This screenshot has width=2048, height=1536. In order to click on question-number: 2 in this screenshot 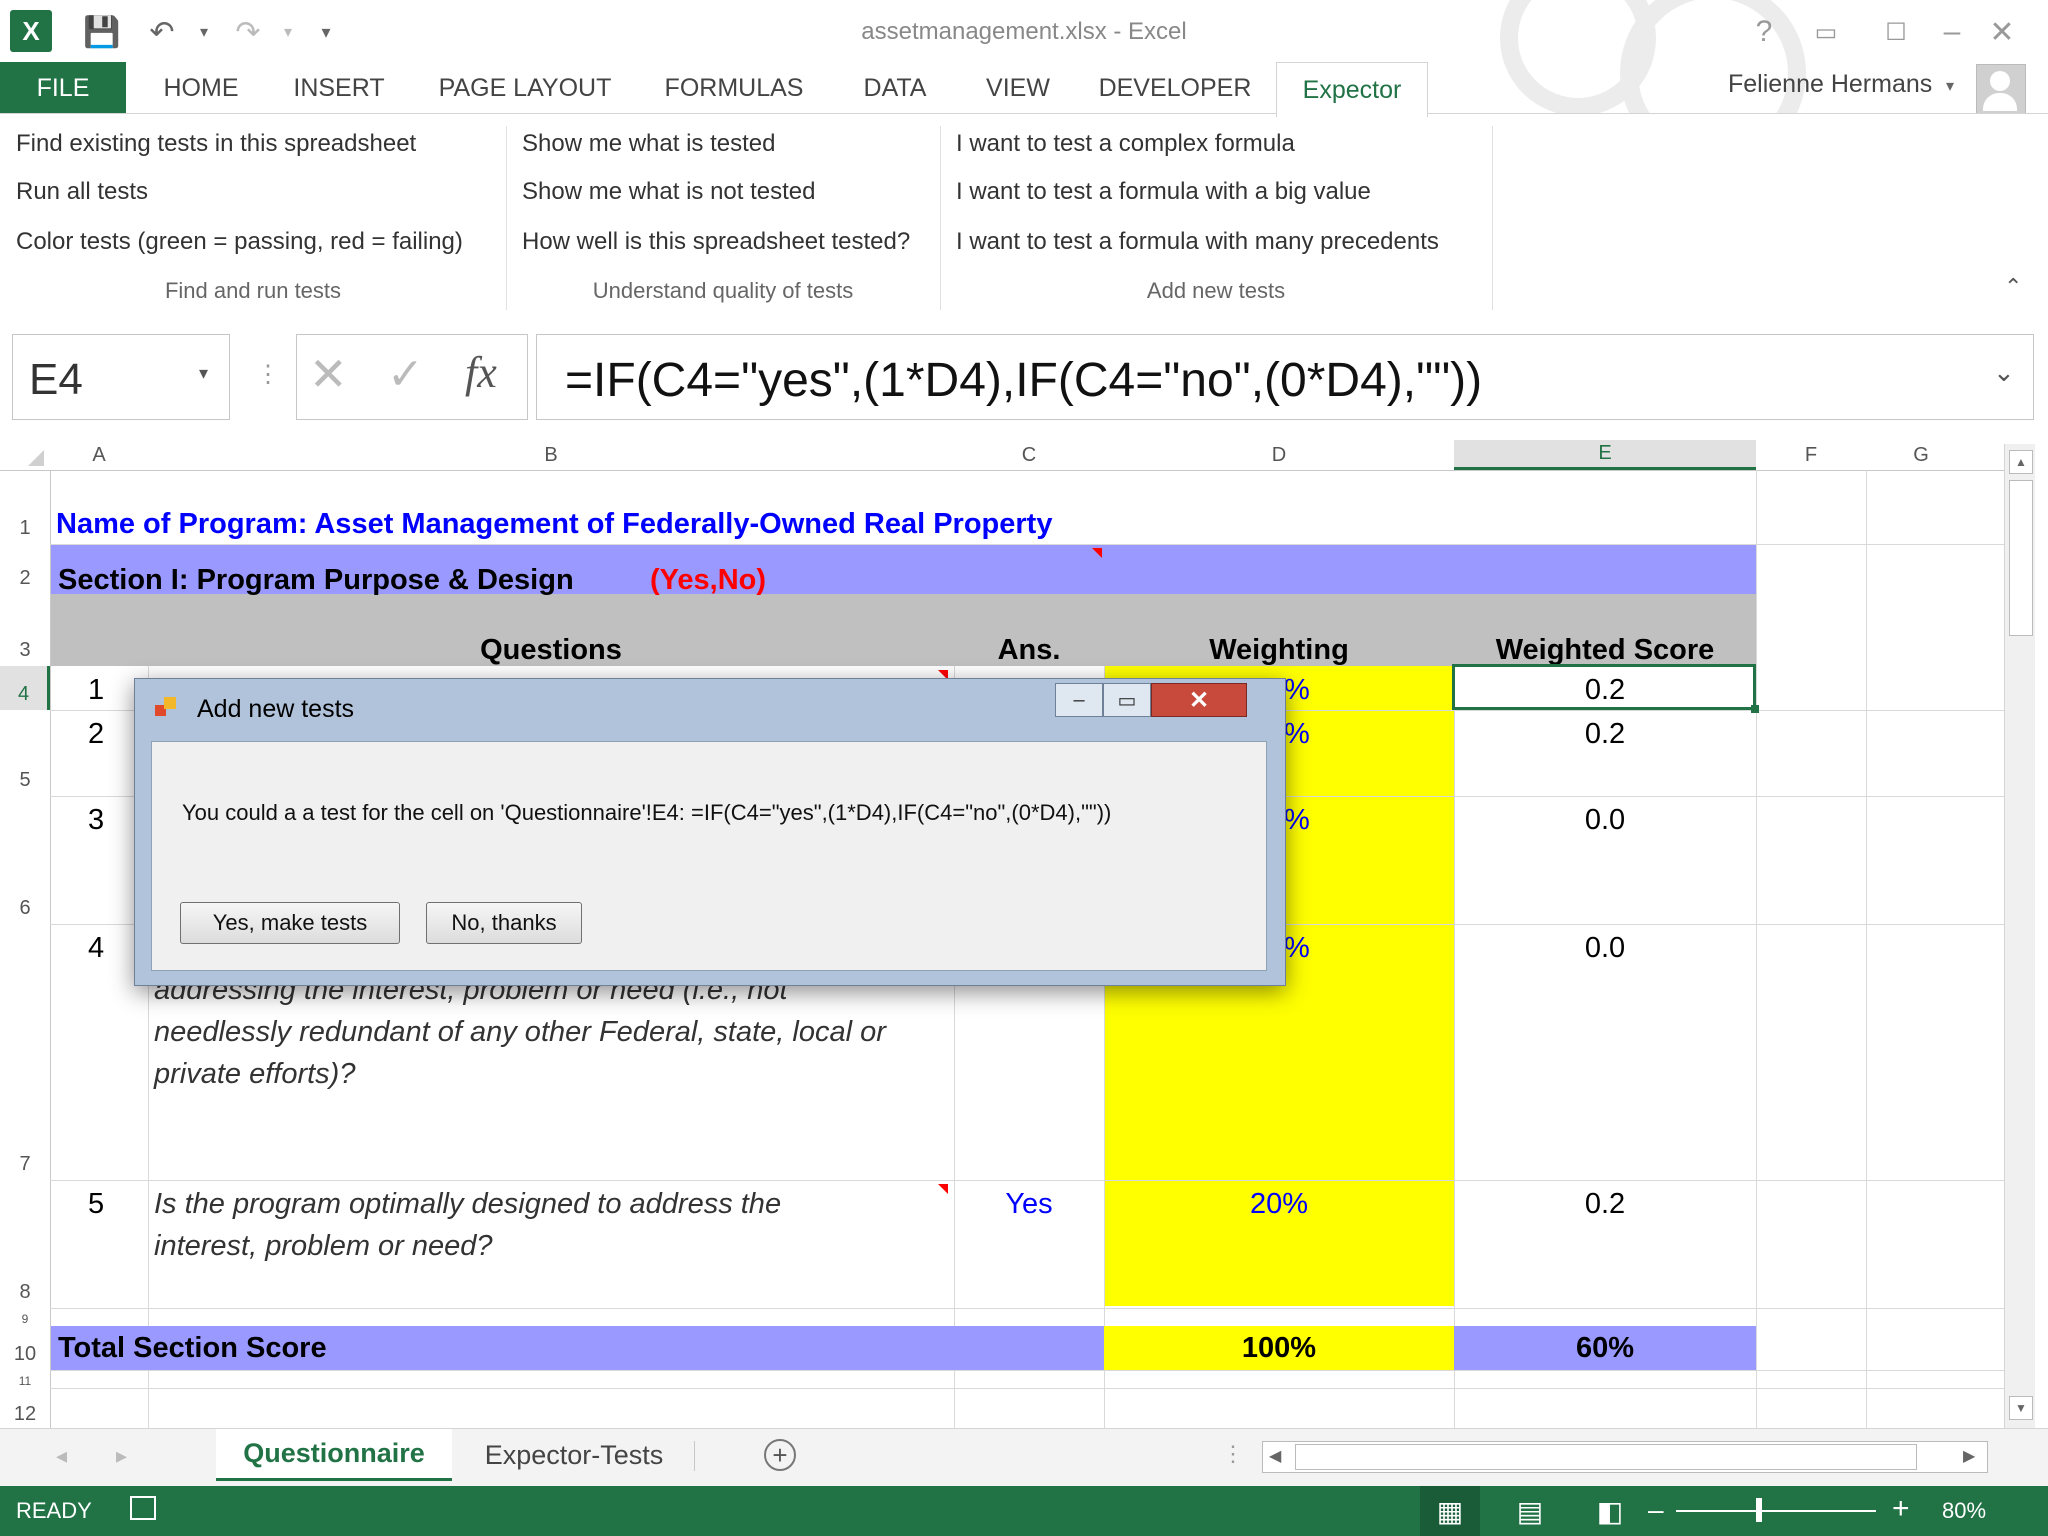, I will do `click(96, 734)`.